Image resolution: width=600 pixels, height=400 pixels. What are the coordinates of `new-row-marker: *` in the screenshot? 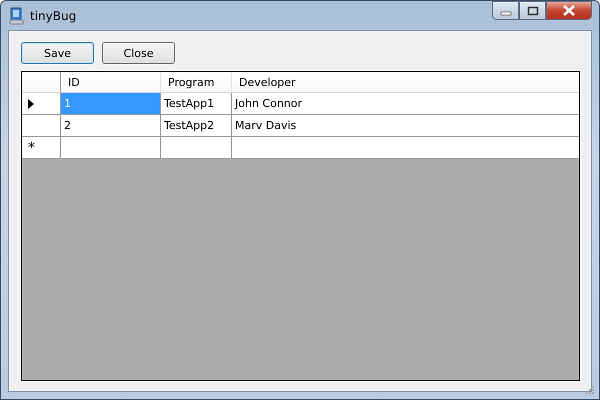 It's located at (41, 148).